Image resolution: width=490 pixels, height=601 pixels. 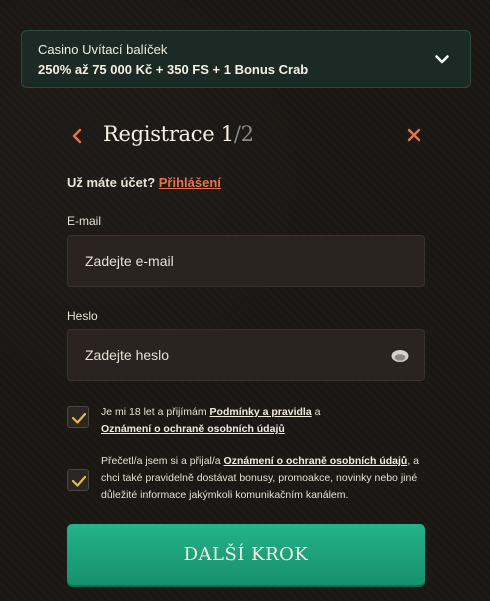 What do you see at coordinates (316, 412) in the screenshot?
I see `terms-text-mid: a` at bounding box center [316, 412].